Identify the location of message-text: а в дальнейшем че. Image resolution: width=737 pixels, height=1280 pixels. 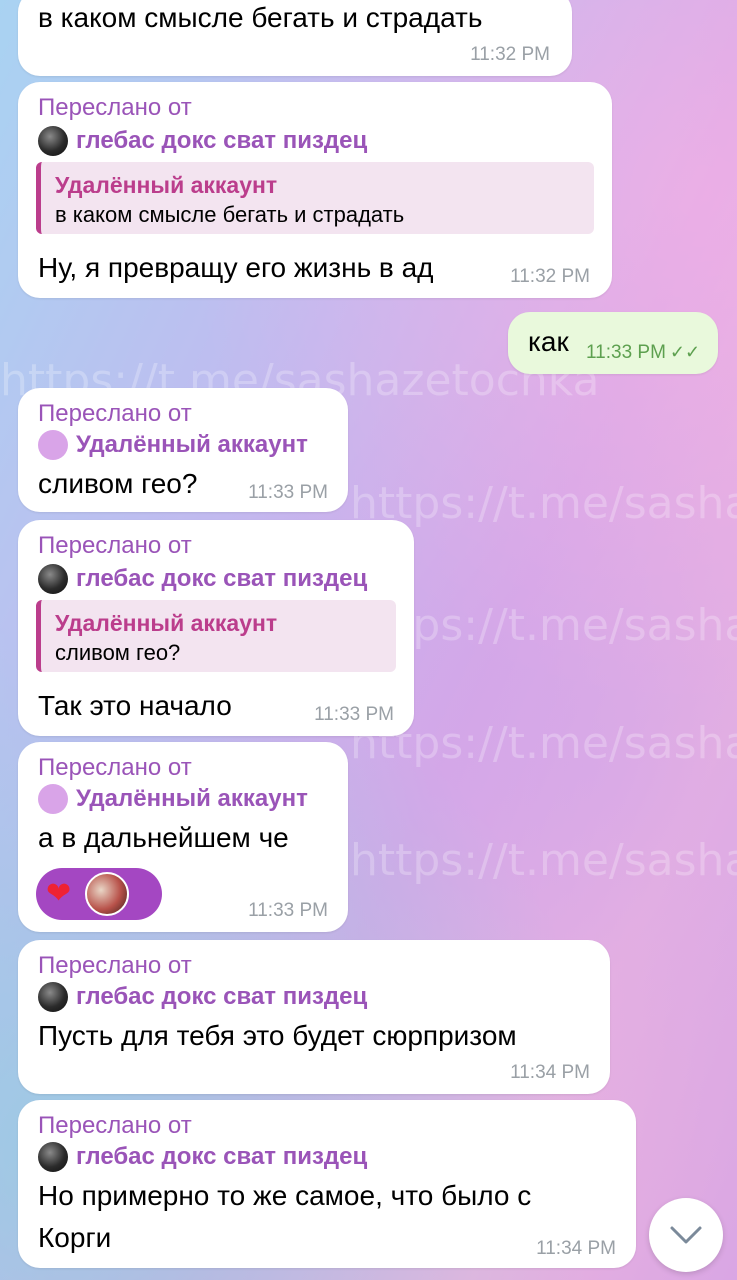
(163, 837).